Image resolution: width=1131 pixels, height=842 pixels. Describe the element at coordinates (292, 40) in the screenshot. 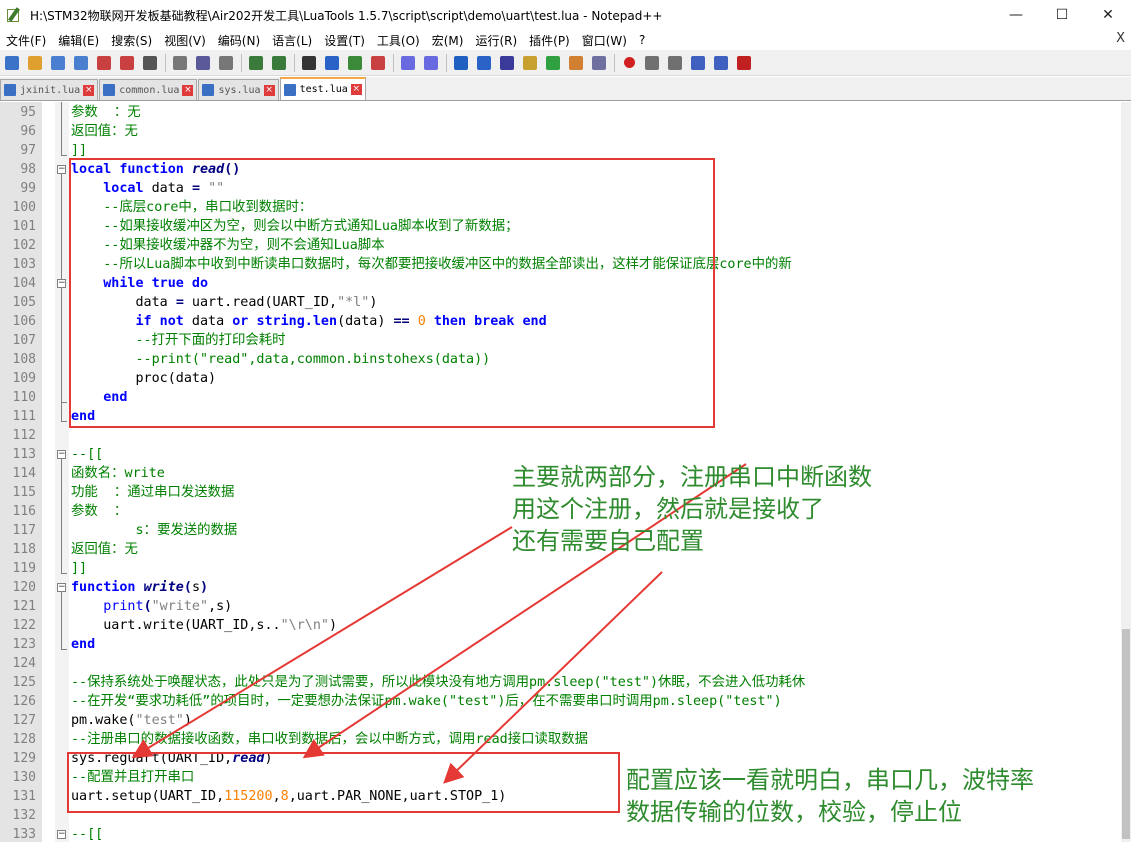

I see `menu-item: 语言(L)` at that location.